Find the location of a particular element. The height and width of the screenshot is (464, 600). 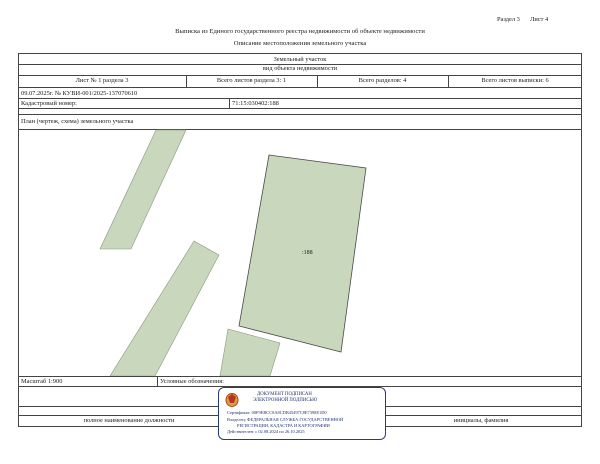

object-kind-caption: вид объекта недвижимости is located at coordinates (300, 68).